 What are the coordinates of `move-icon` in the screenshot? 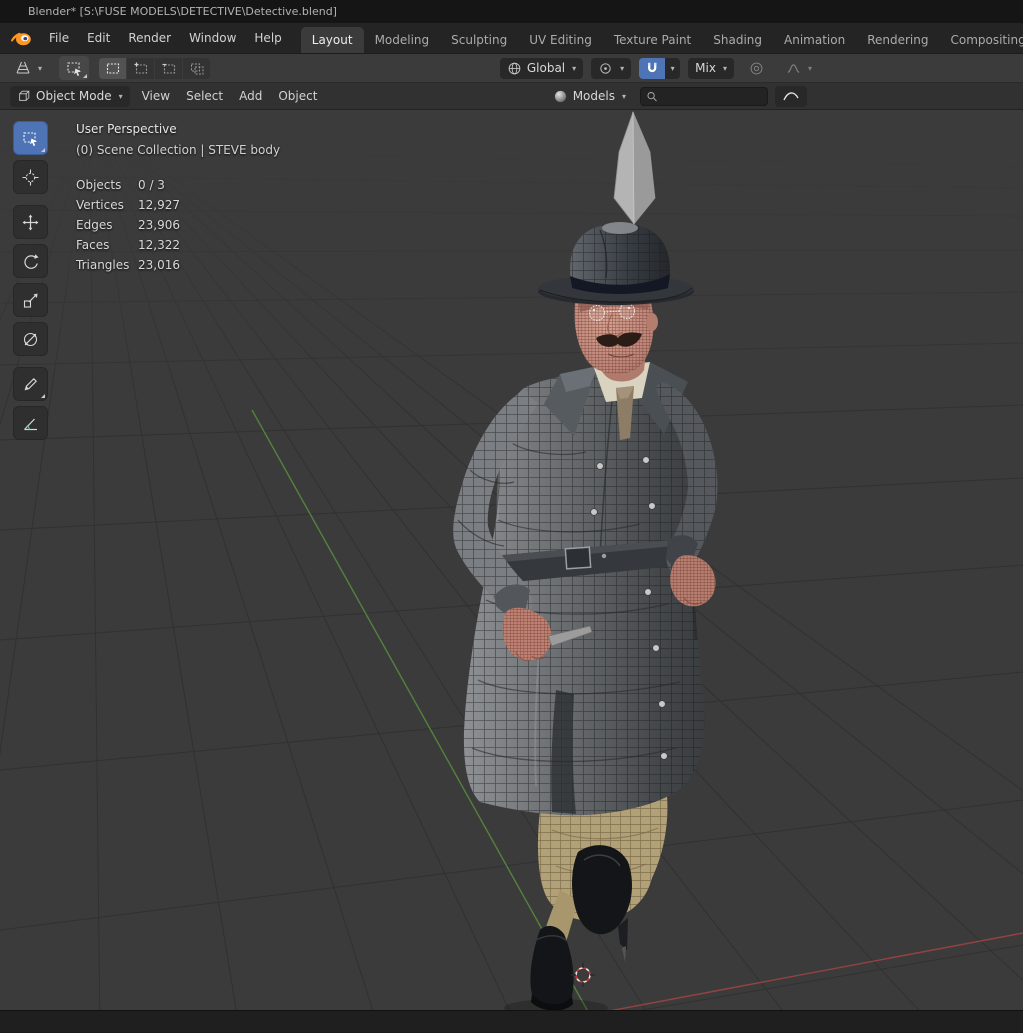 It's located at (30, 222).